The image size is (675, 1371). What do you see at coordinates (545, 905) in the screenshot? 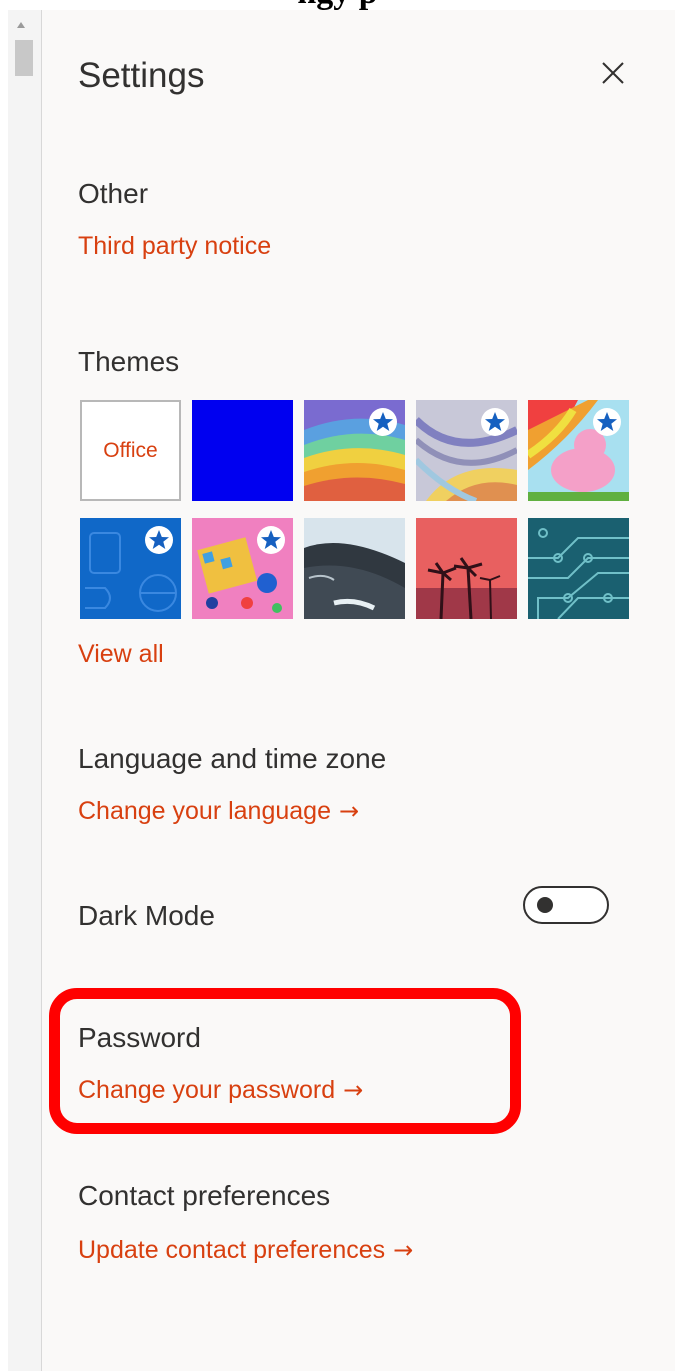
I see `toggle-knob` at bounding box center [545, 905].